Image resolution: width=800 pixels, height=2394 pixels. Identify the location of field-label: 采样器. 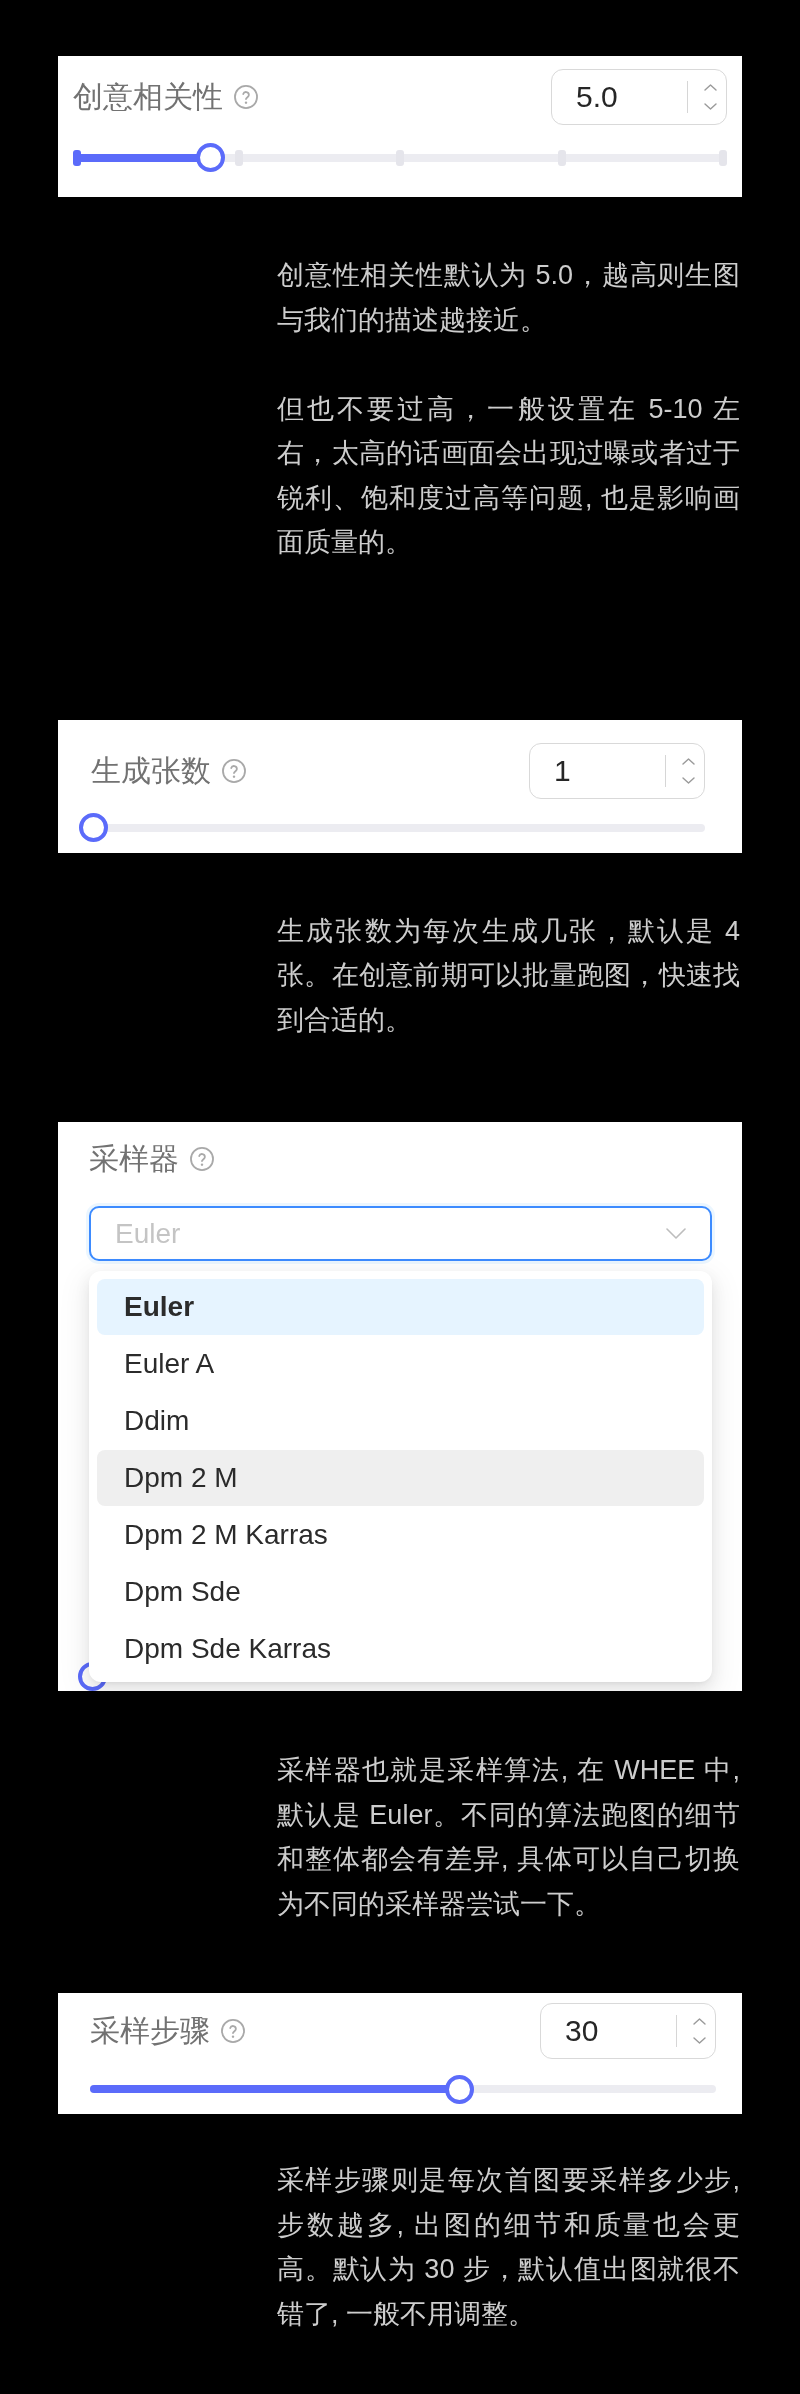
(134, 1159).